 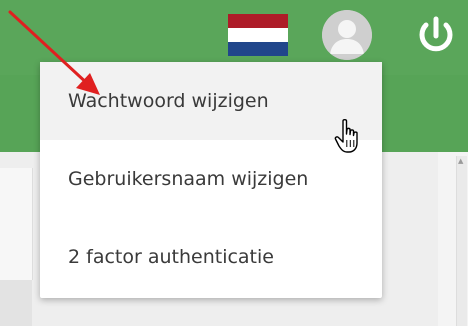 What do you see at coordinates (347, 35) in the screenshot?
I see `user-avatar-icon` at bounding box center [347, 35].